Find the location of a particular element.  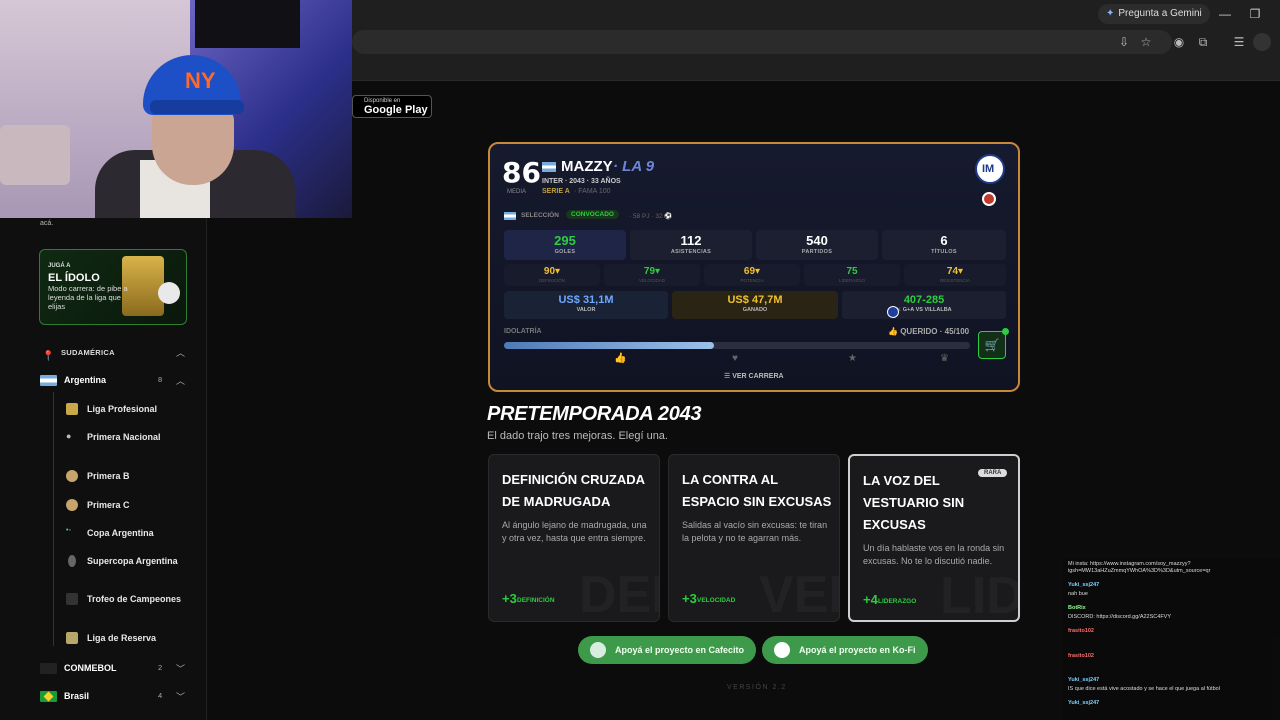

notification-dot is located at coordinates (1005, 331).